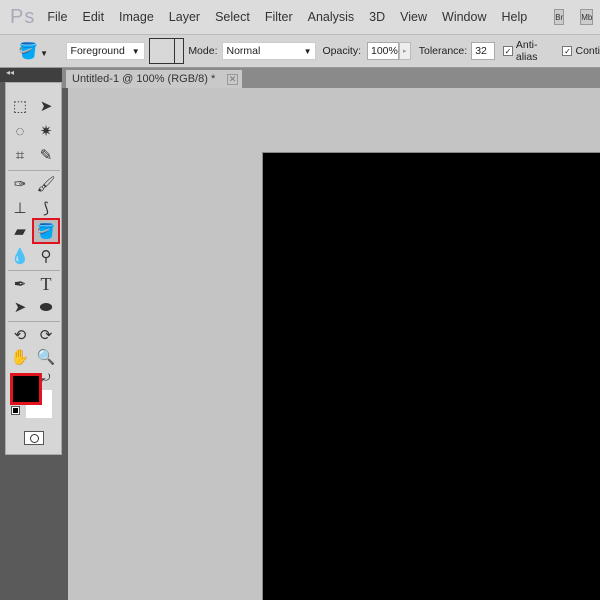 Image resolution: width=600 pixels, height=600 pixels. Describe the element at coordinates (20, 357) in the screenshot. I see `hand-tool-icon: ✋` at that location.